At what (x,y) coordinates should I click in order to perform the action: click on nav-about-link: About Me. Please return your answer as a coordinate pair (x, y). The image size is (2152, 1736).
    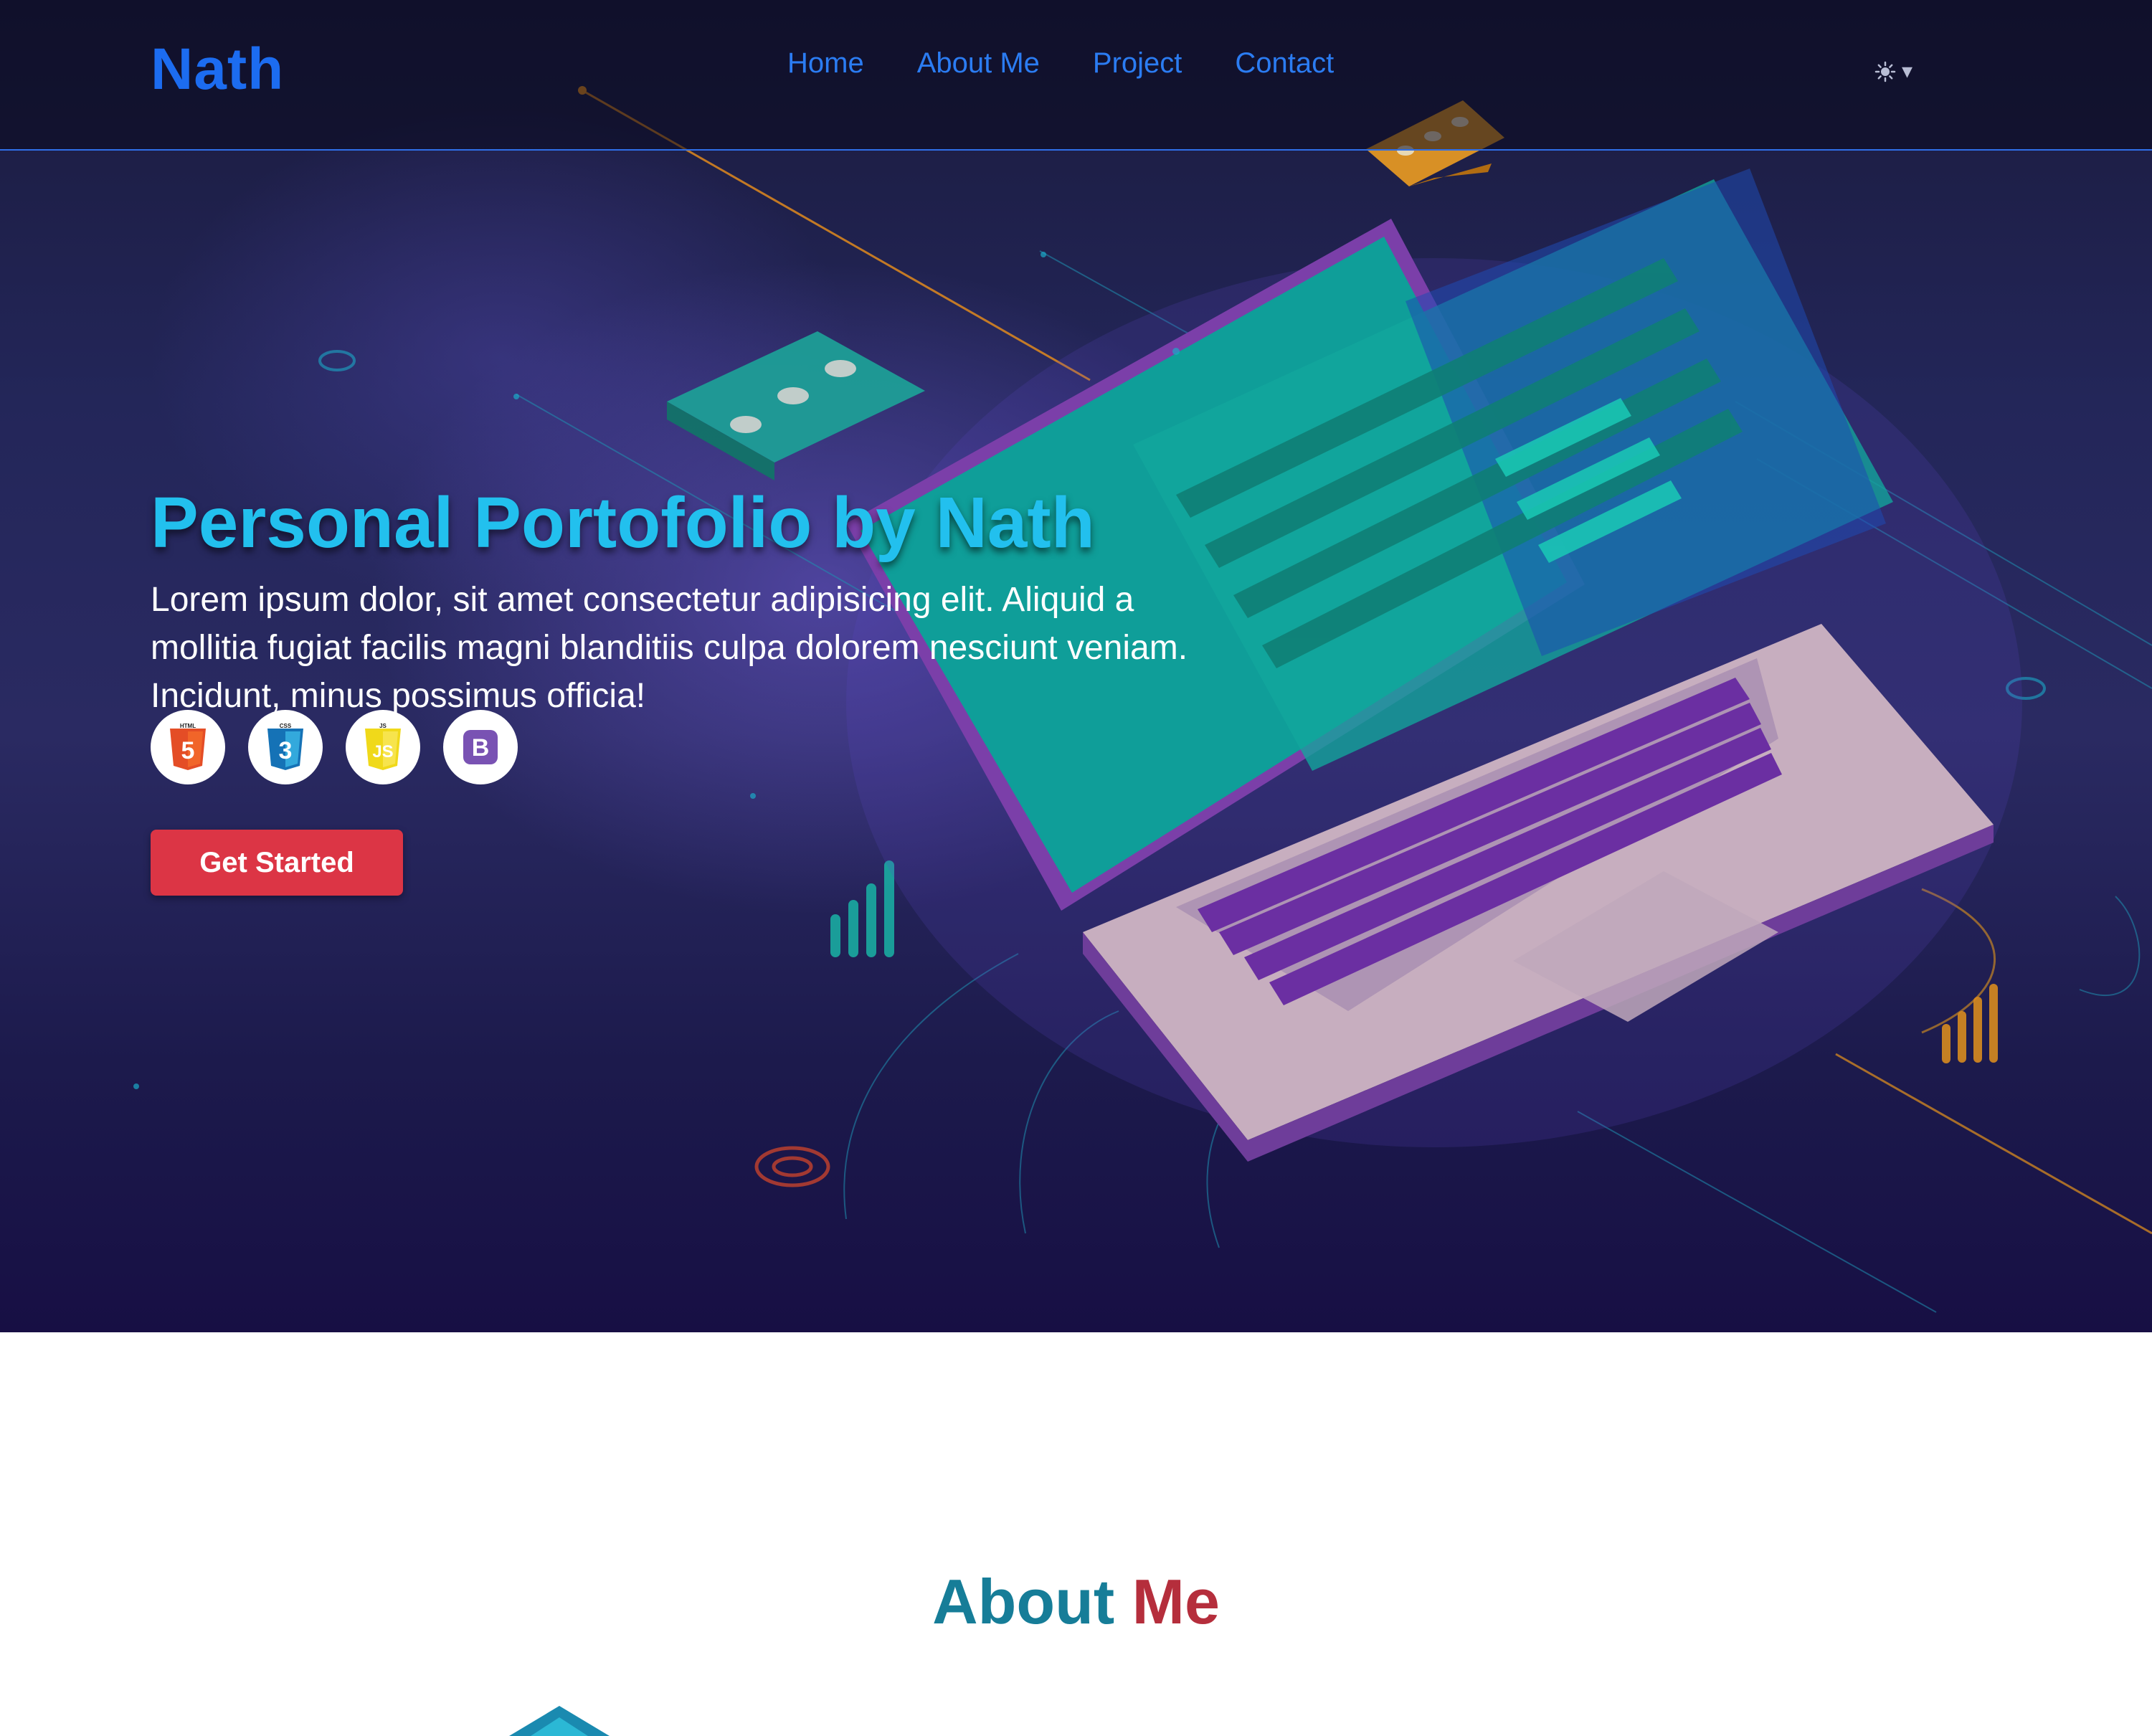
    Looking at the image, I should click on (978, 63).